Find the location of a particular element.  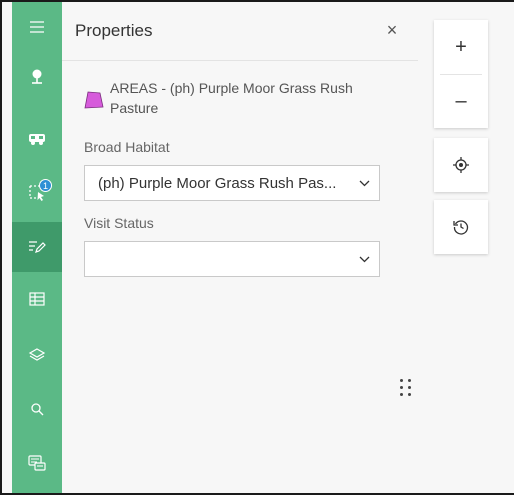

layers-button is located at coordinates (37, 355).